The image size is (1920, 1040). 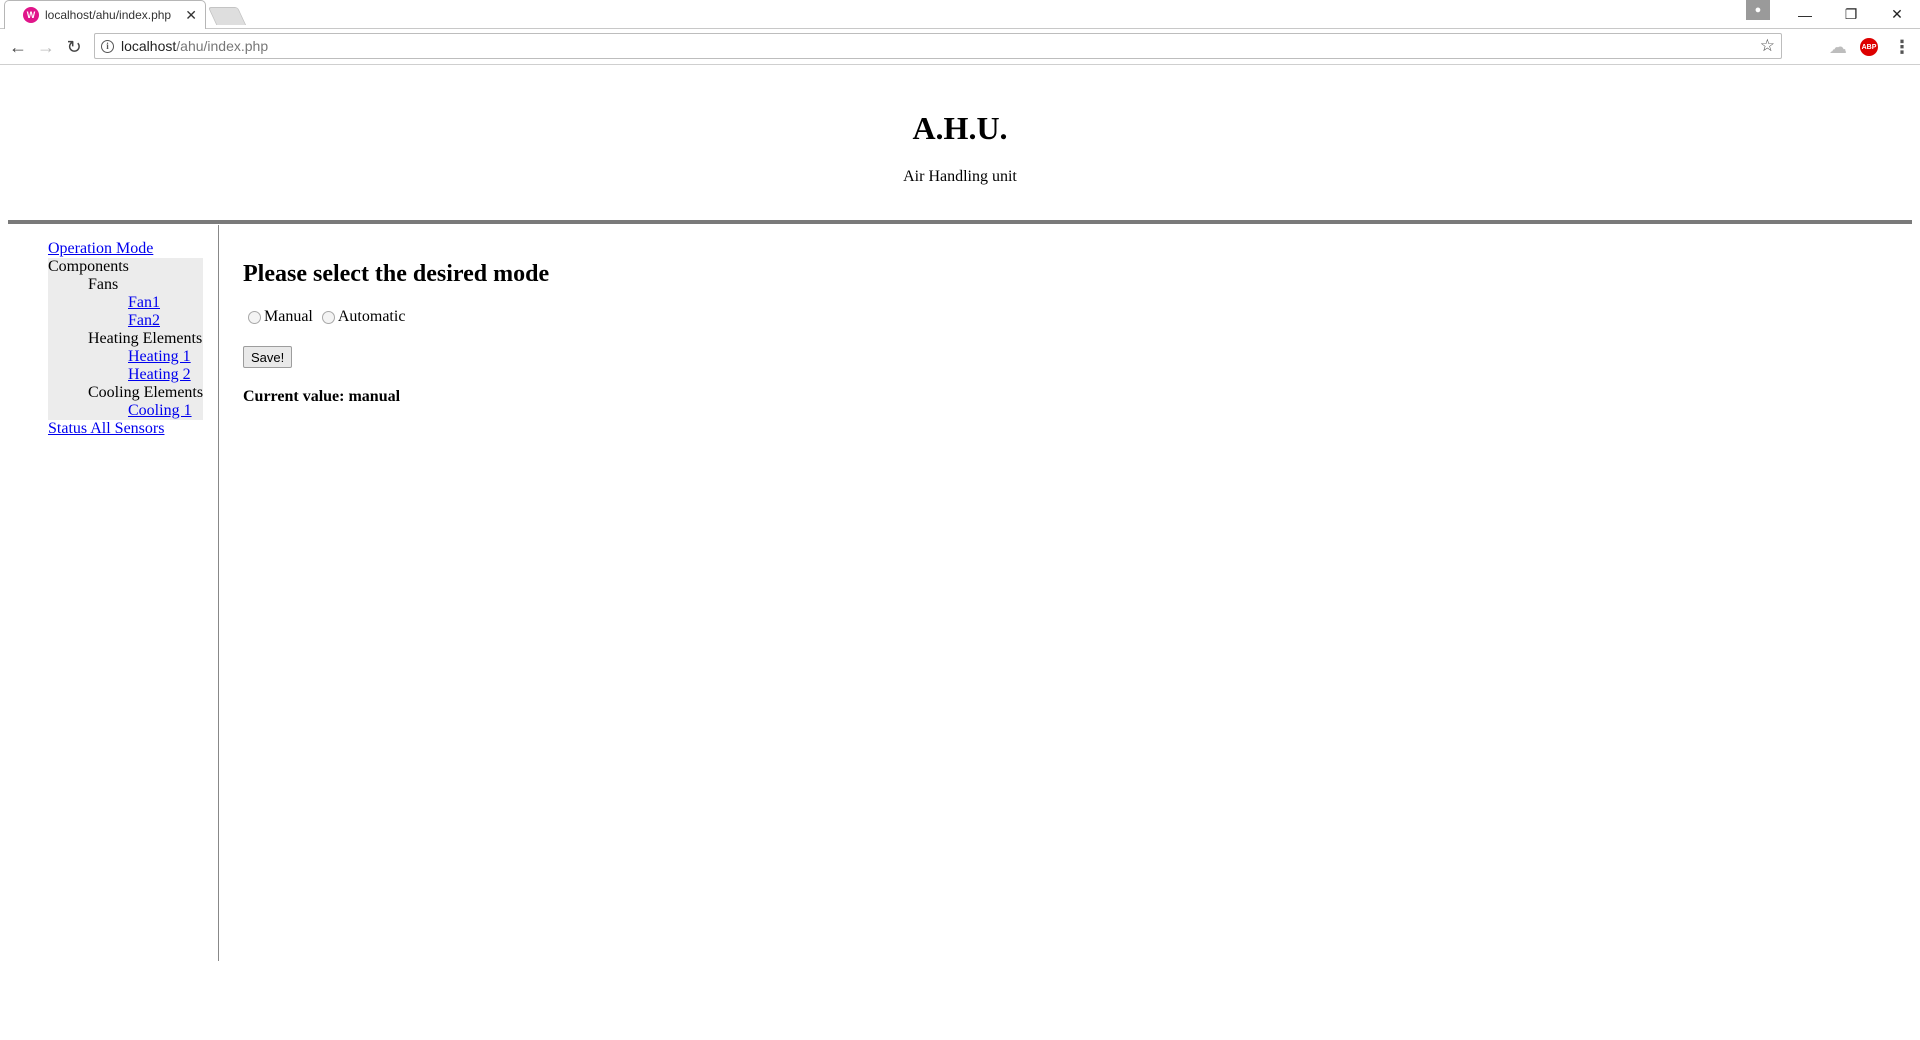 I want to click on page-title: A.H.U., so click(x=960, y=128).